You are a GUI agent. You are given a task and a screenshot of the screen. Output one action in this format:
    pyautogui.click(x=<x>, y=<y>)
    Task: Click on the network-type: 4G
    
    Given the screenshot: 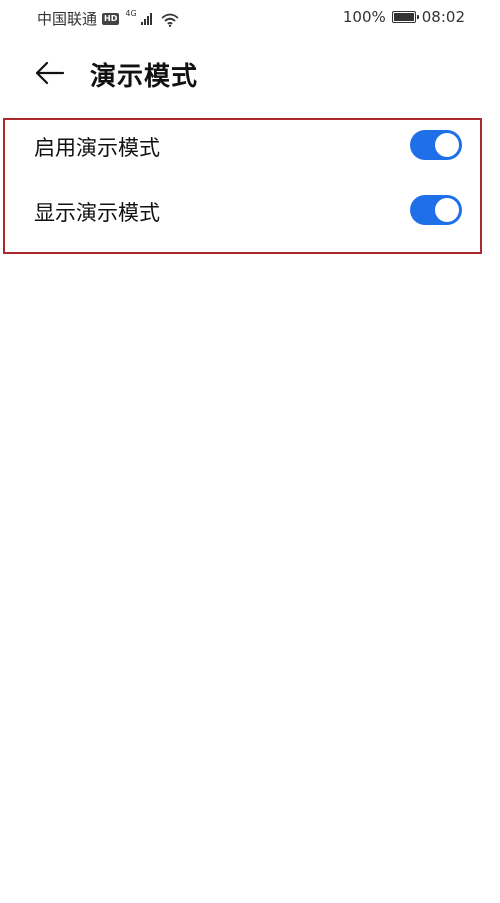 What is the action you would take?
    pyautogui.click(x=131, y=13)
    